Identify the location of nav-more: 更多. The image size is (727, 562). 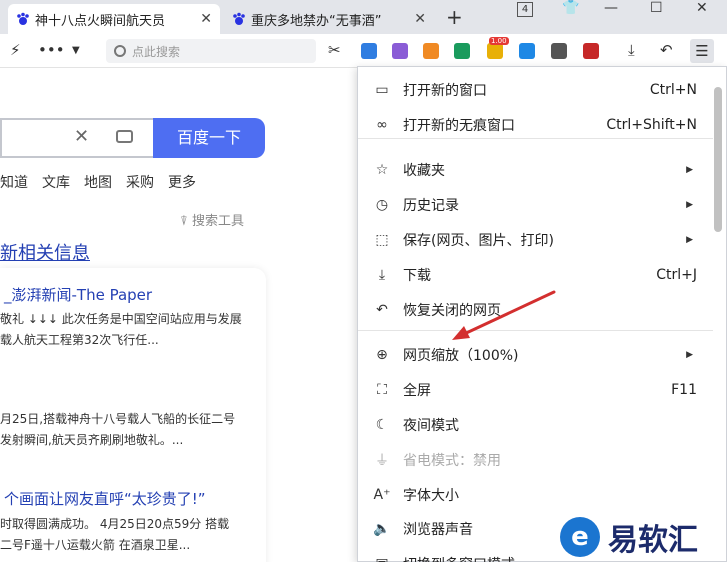
(182, 182).